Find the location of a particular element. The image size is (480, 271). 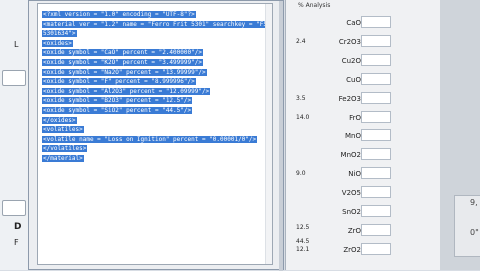

oxide-symbol: V2O5 is located at coordinates (351, 193).